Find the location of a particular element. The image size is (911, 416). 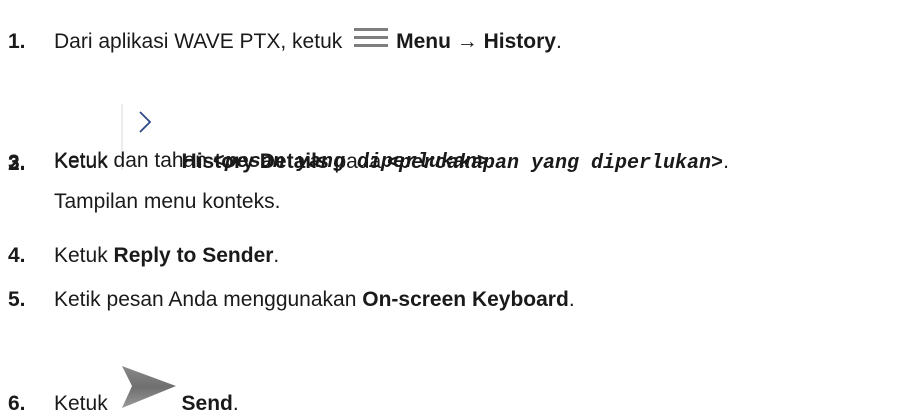

reply-to-sender-label: Reply to Sender is located at coordinates (193, 255).